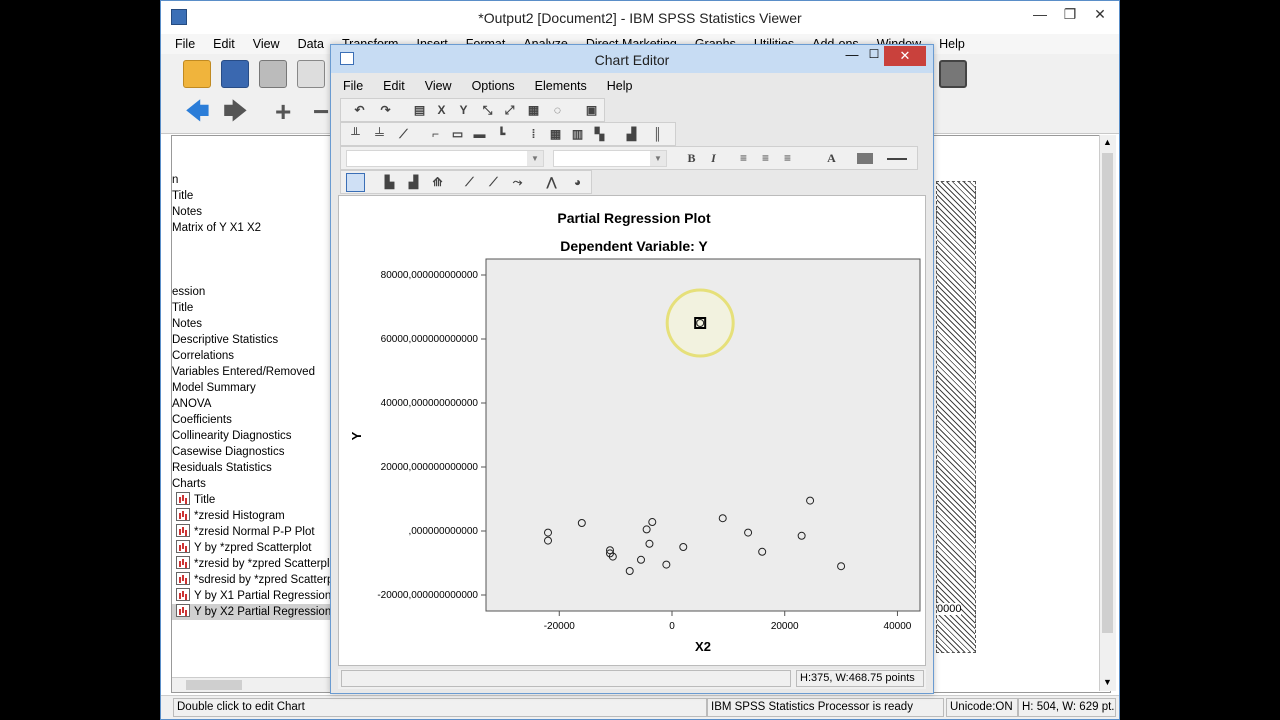  Describe the element at coordinates (952, 44) in the screenshot. I see `viewer-menu-help: Help` at that location.